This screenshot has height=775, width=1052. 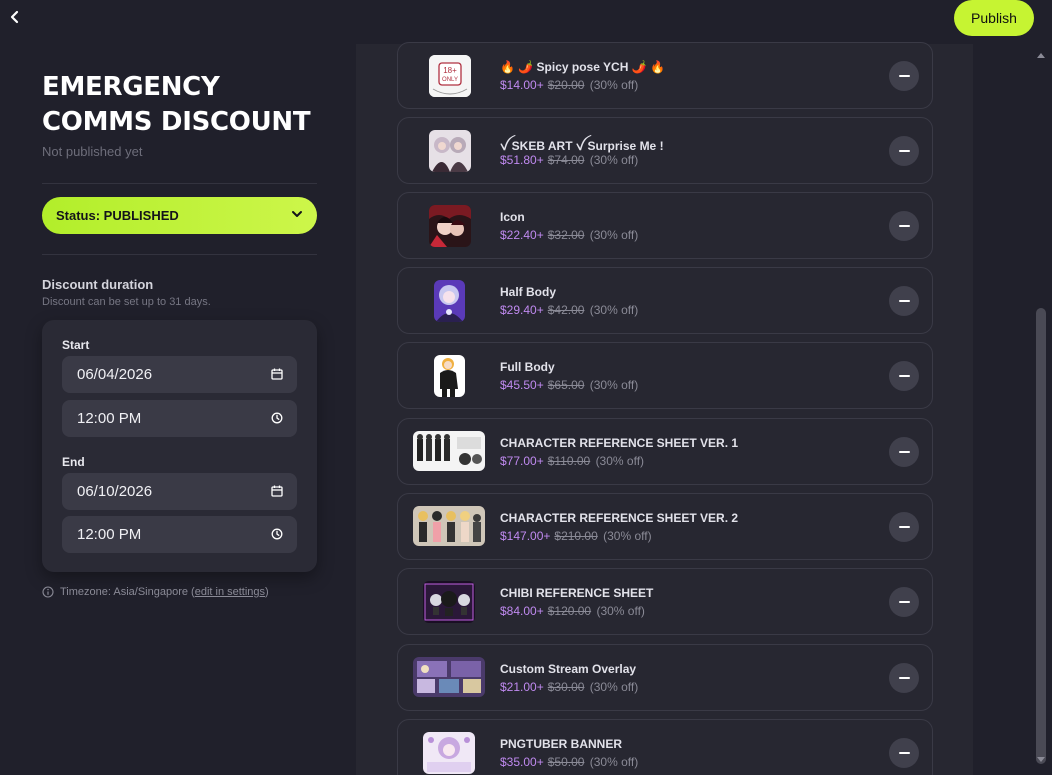 What do you see at coordinates (522, 85) in the screenshot?
I see `discount-price: $14.00+` at bounding box center [522, 85].